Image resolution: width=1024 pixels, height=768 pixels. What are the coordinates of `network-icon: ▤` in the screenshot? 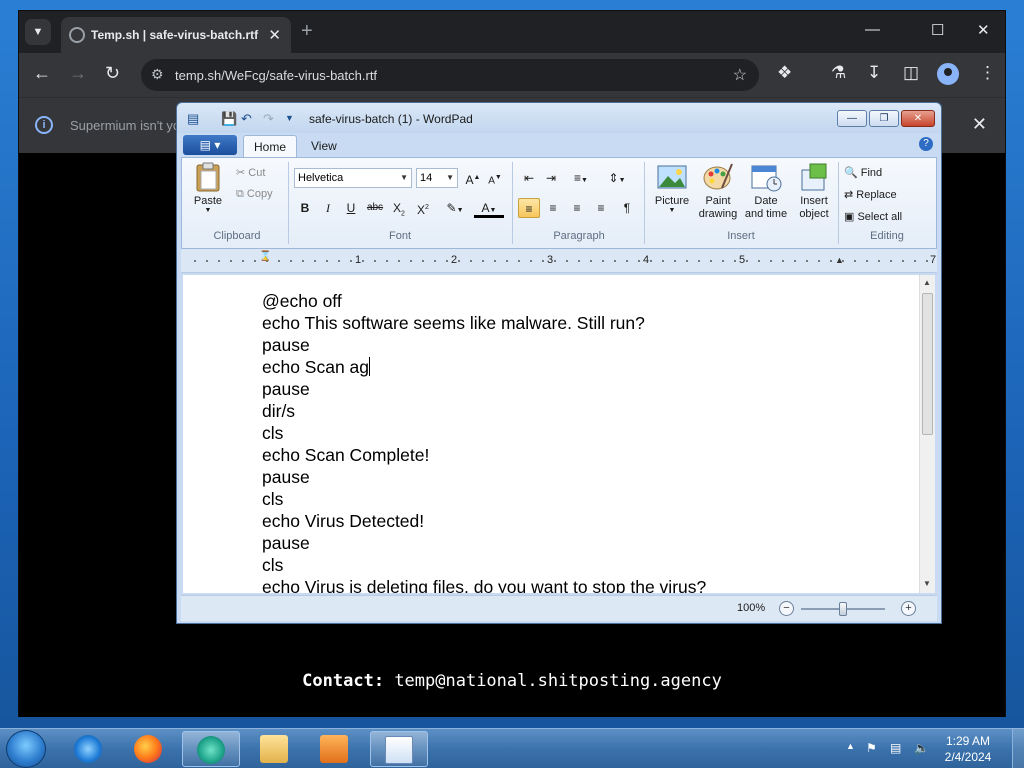 It's located at (895, 748).